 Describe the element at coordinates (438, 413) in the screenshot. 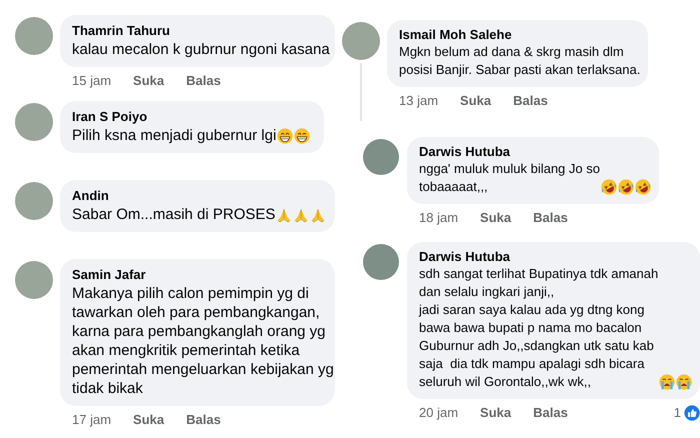

I see `comment-time: 20 jam` at that location.